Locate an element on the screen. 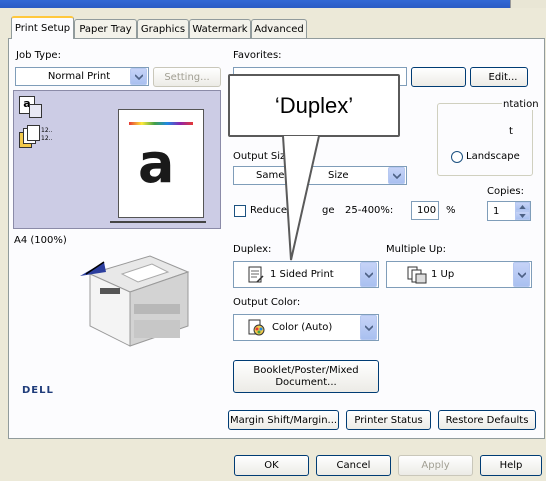 This screenshot has height=481, width=546. job-type-value: Normal Print is located at coordinates (79, 76).